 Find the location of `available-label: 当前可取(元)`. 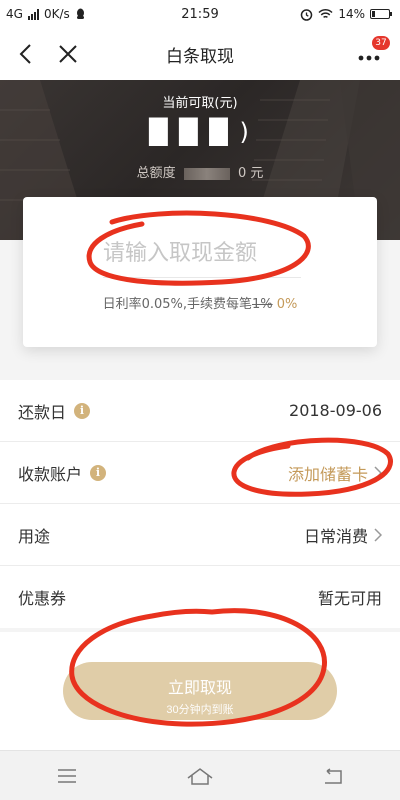

available-label: 当前可取(元) is located at coordinates (200, 103).